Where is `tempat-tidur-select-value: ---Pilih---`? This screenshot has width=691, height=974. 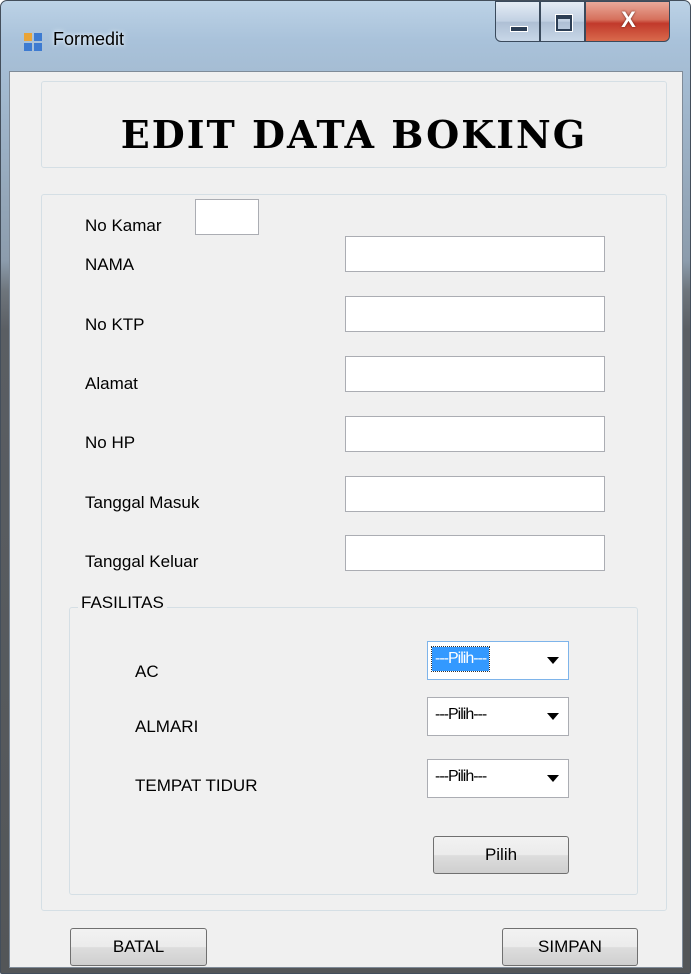
tempat-tidur-select-value: ---Pilih--- is located at coordinates (461, 776).